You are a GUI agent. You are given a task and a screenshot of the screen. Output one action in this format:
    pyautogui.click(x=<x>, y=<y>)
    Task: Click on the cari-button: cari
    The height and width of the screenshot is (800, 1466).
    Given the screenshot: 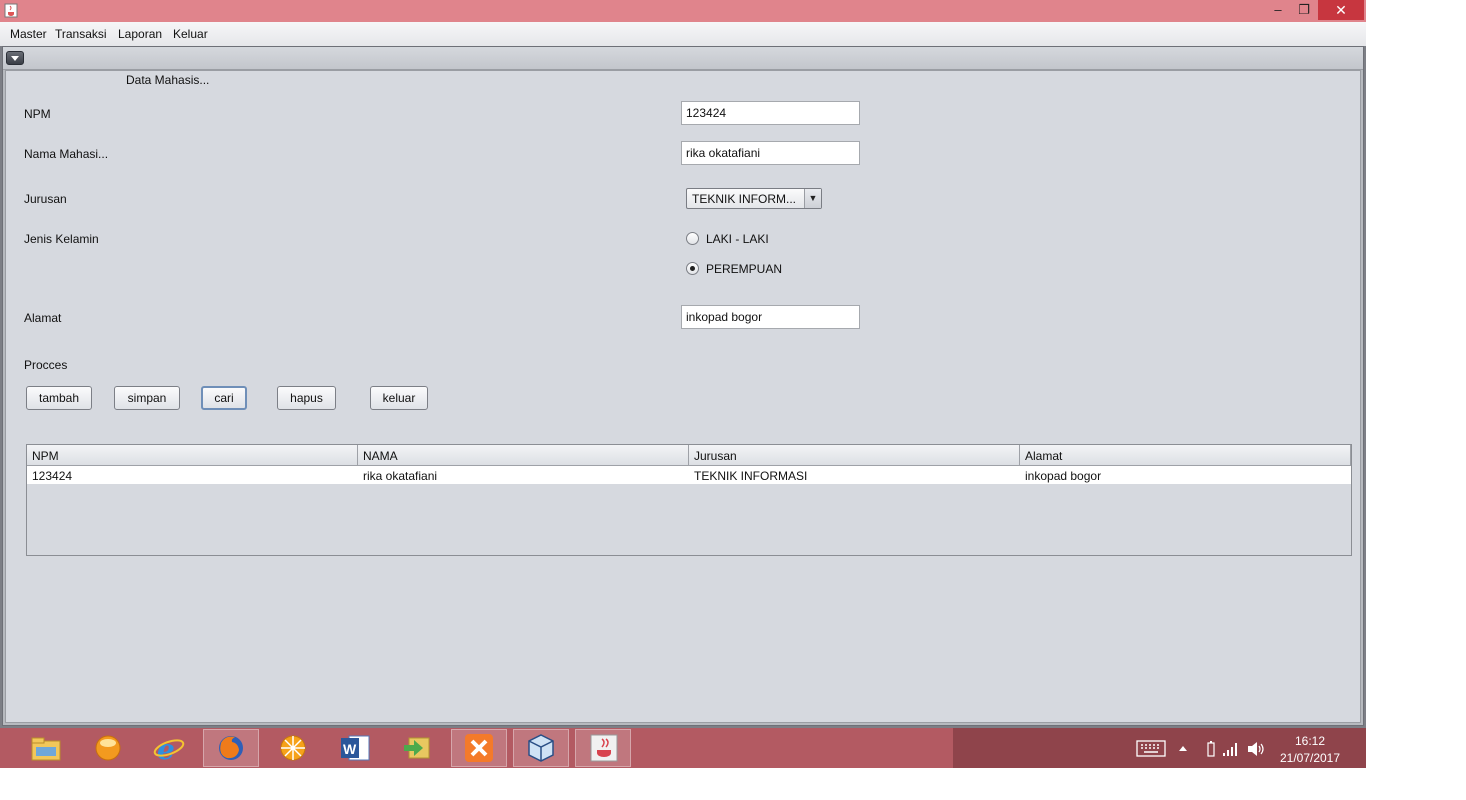 What is the action you would take?
    pyautogui.click(x=224, y=398)
    